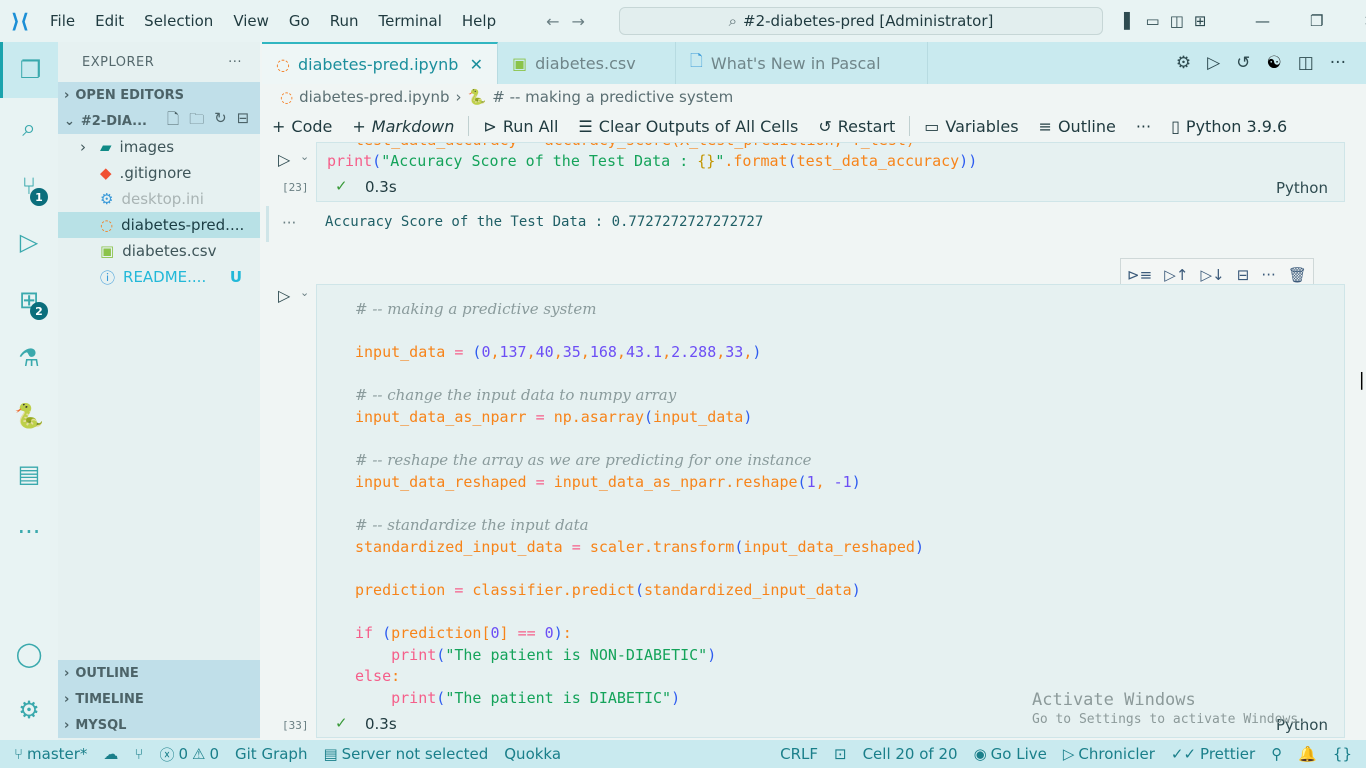  Describe the element at coordinates (1316, 21) in the screenshot. I see `restore-icon: ❐` at that location.